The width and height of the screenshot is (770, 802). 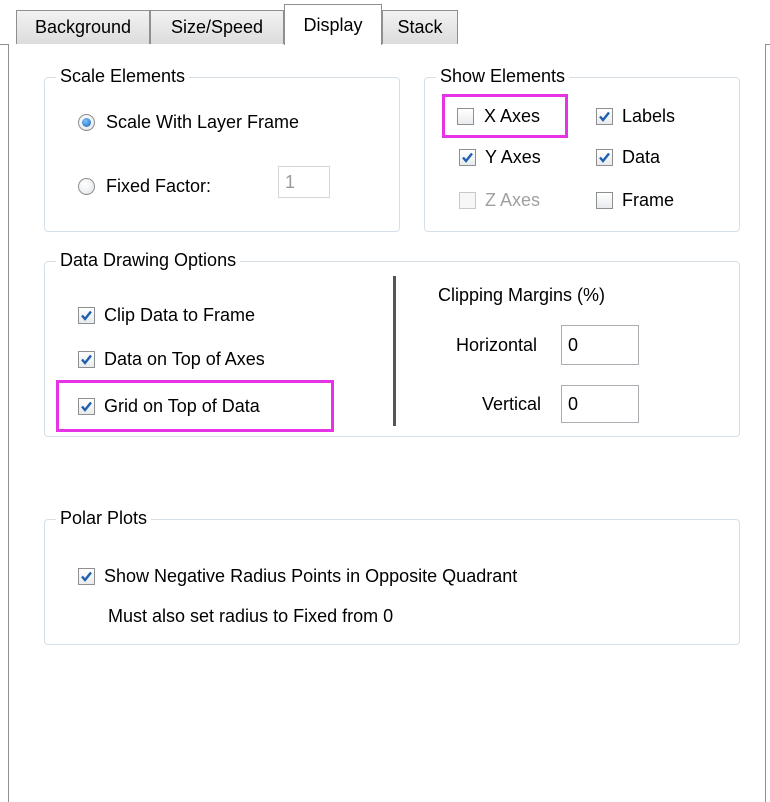 I want to click on tab-background: Background, so click(x=83, y=27).